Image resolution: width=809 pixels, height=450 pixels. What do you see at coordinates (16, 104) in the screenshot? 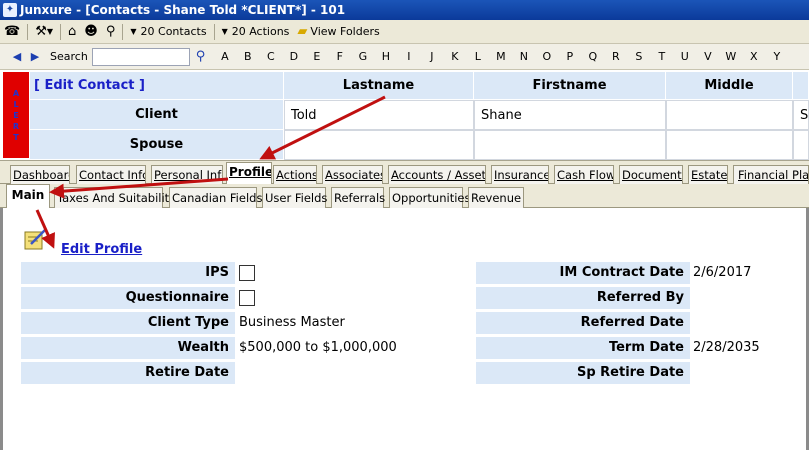
I see `alert-letter: L` at bounding box center [16, 104].